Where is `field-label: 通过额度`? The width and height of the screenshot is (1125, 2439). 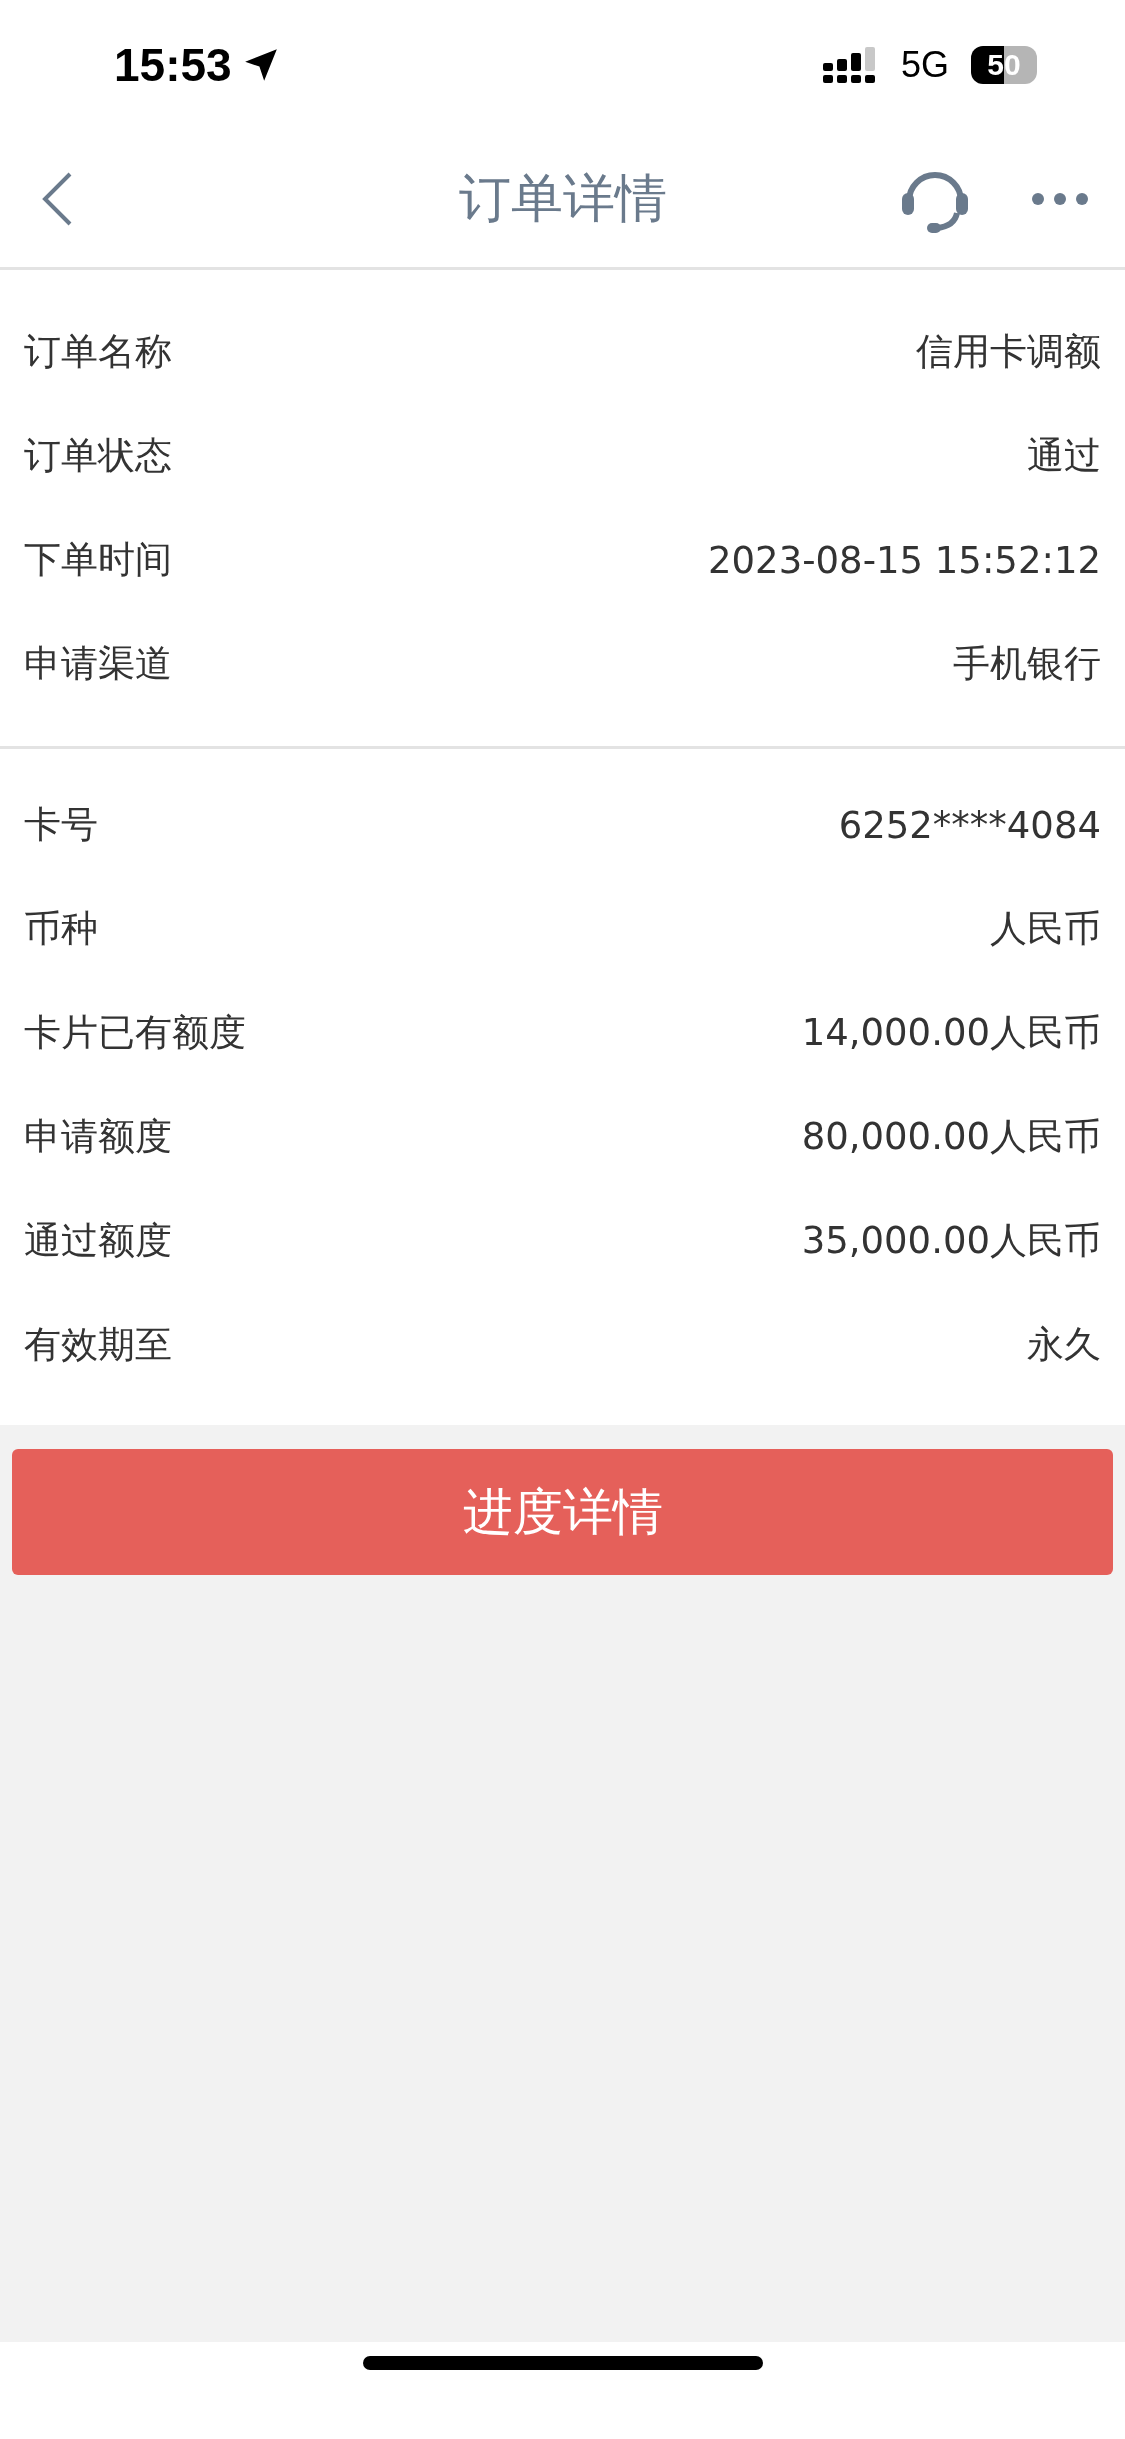
field-label: 通过额度 is located at coordinates (98, 1241).